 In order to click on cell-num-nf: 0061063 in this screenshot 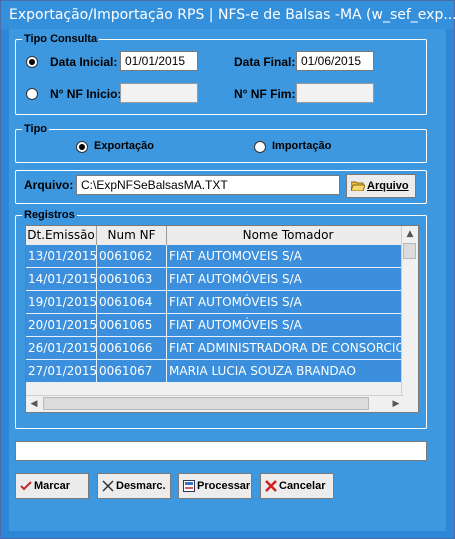, I will do `click(132, 279)`.